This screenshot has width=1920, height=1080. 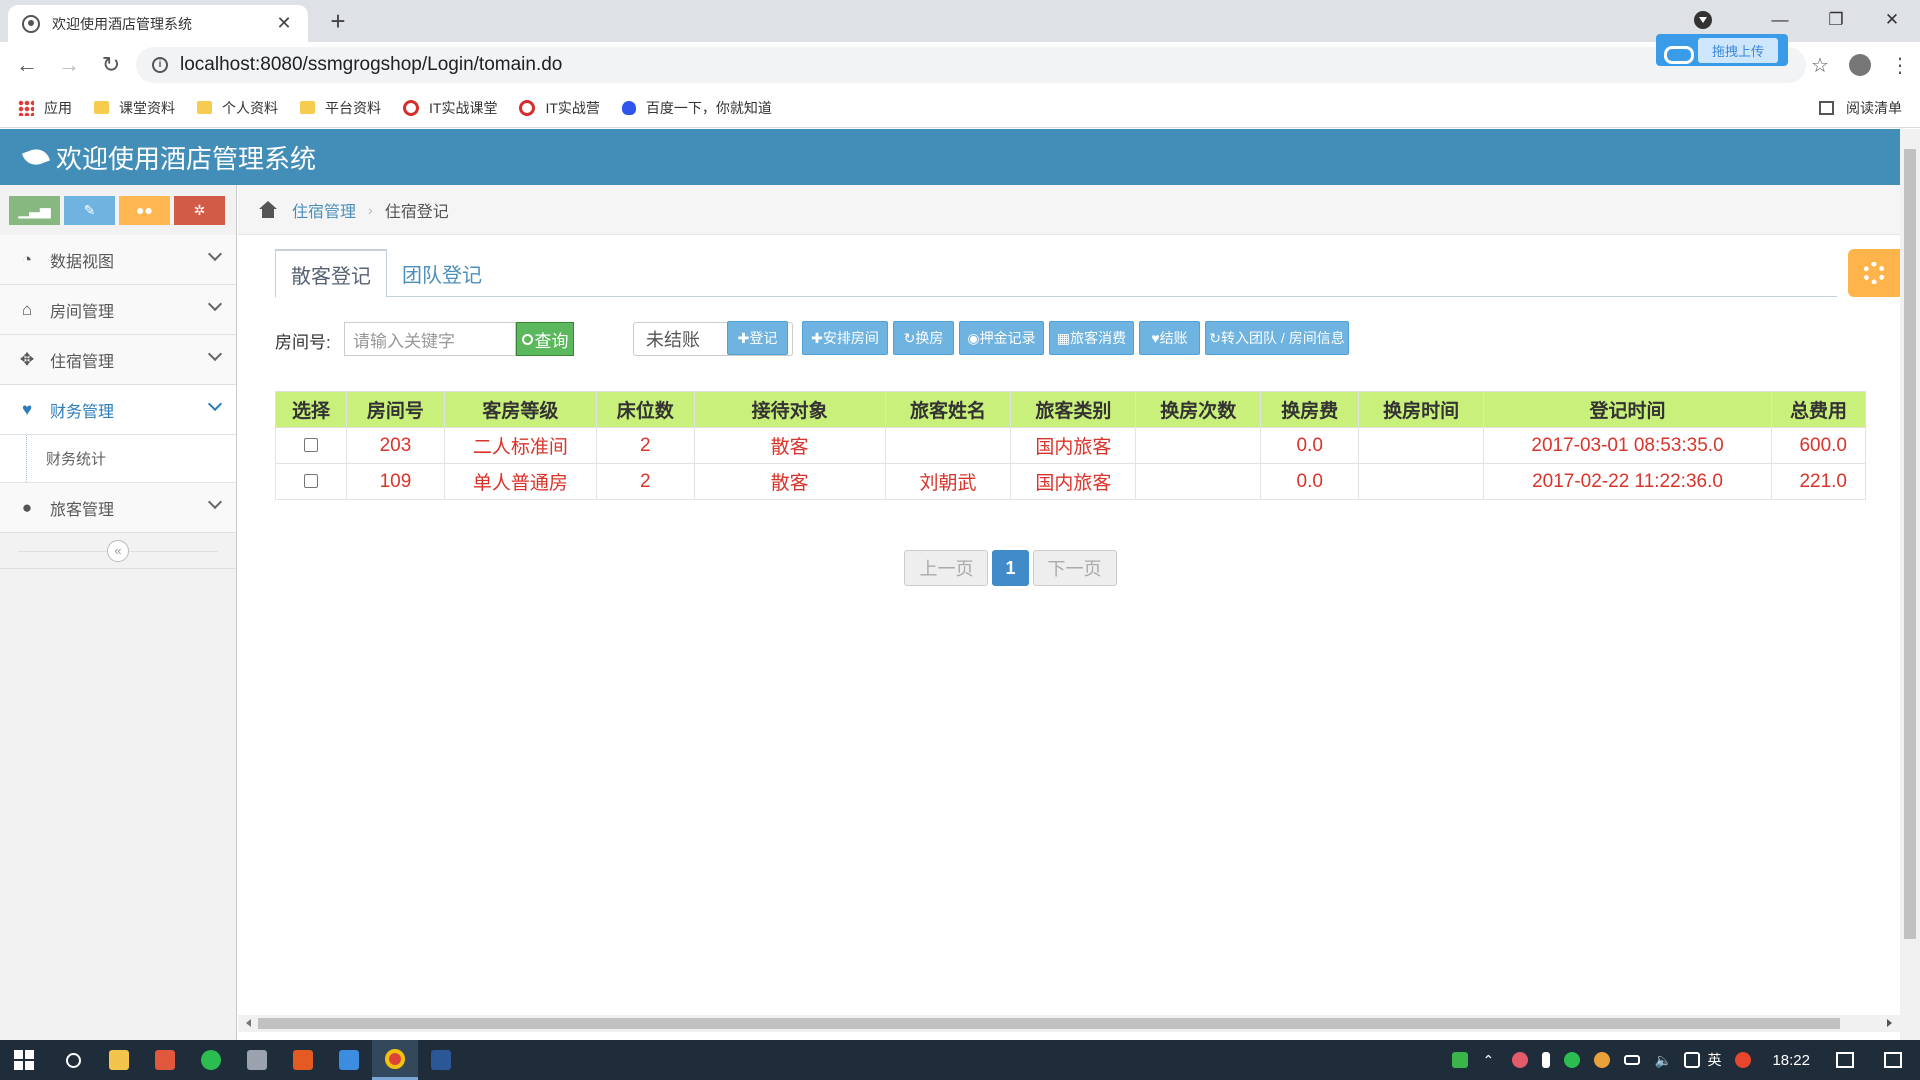 I want to click on profile-avatar, so click(x=1860, y=65).